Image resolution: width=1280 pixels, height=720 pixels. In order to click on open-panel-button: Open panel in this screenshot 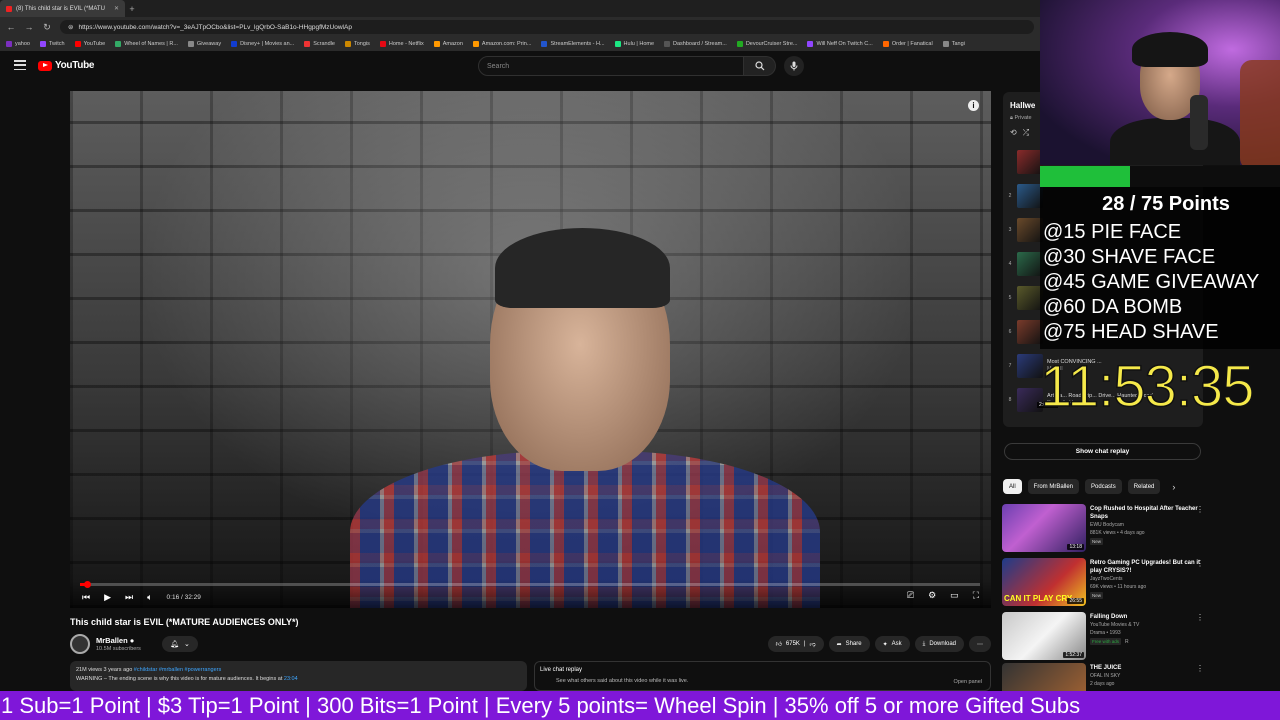, I will do `click(968, 682)`.